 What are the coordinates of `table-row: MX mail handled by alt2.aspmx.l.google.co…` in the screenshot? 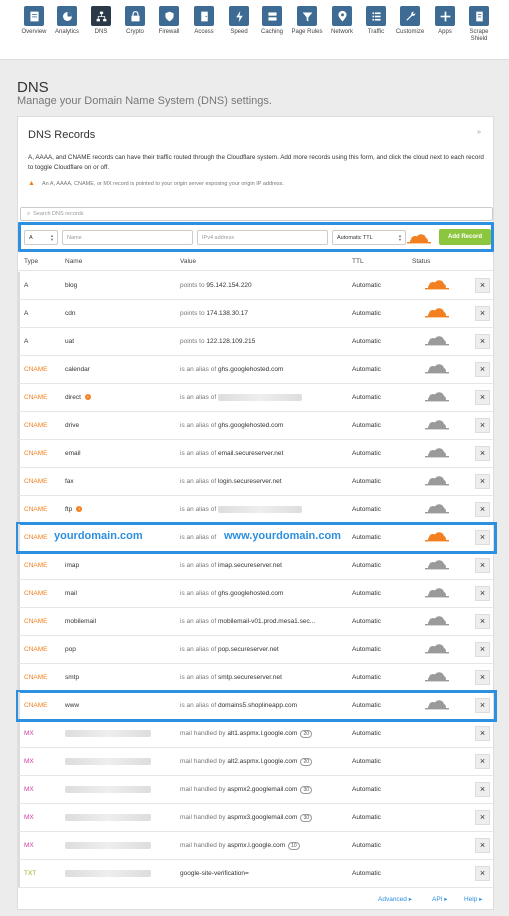 It's located at (256, 762).